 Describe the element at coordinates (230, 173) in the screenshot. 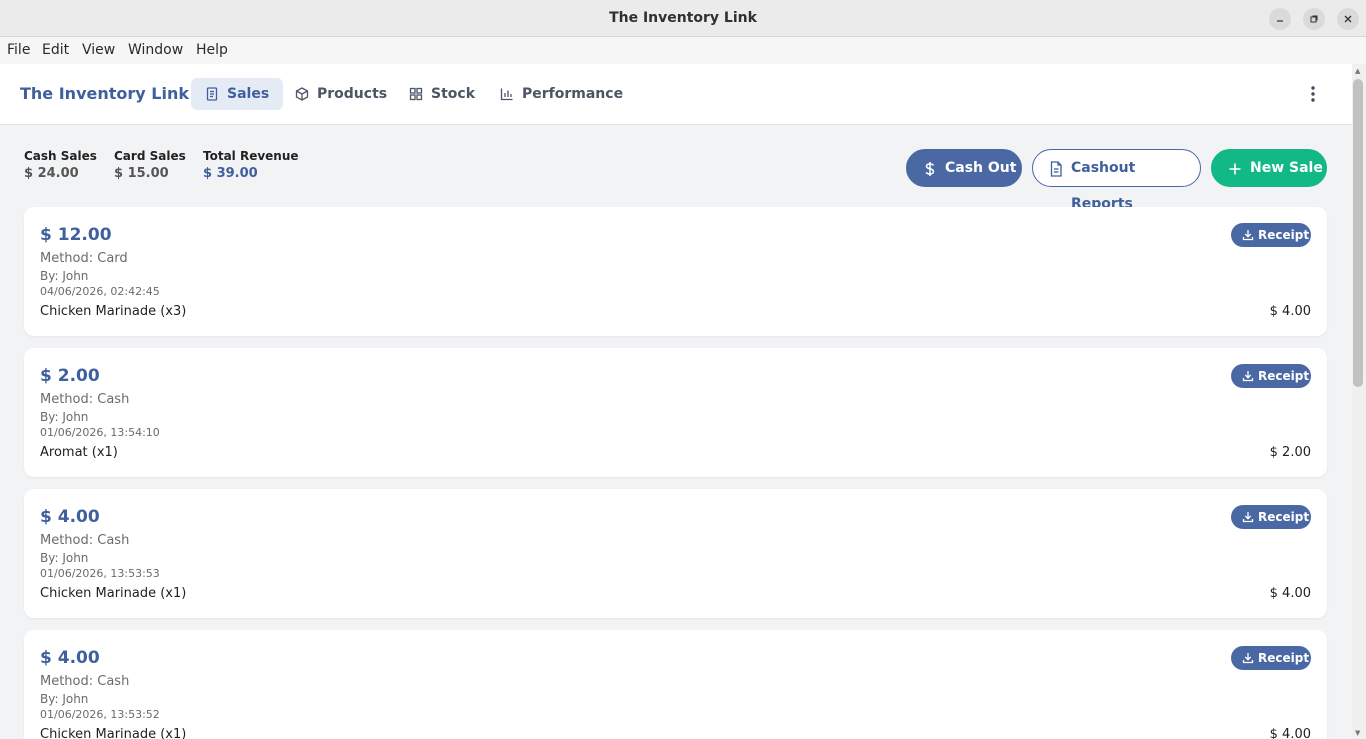

I see `total-revenue-value: $ 39.00` at that location.